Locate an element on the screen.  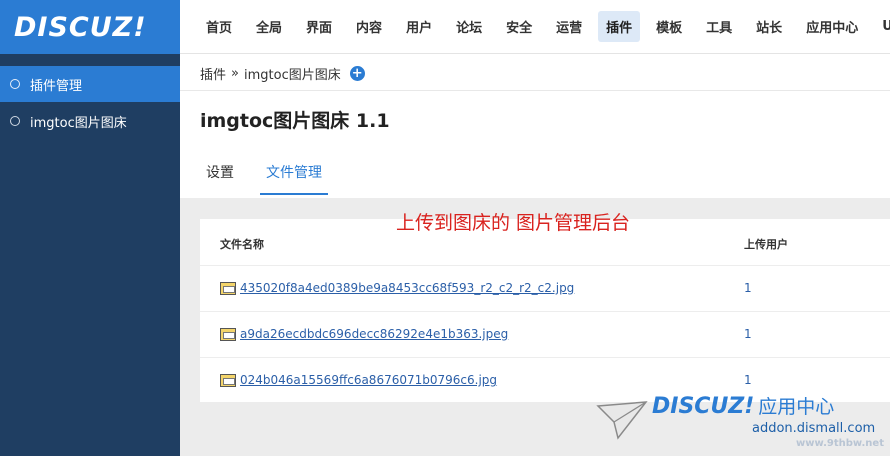
paper-plane-icon is located at coordinates (622, 420).